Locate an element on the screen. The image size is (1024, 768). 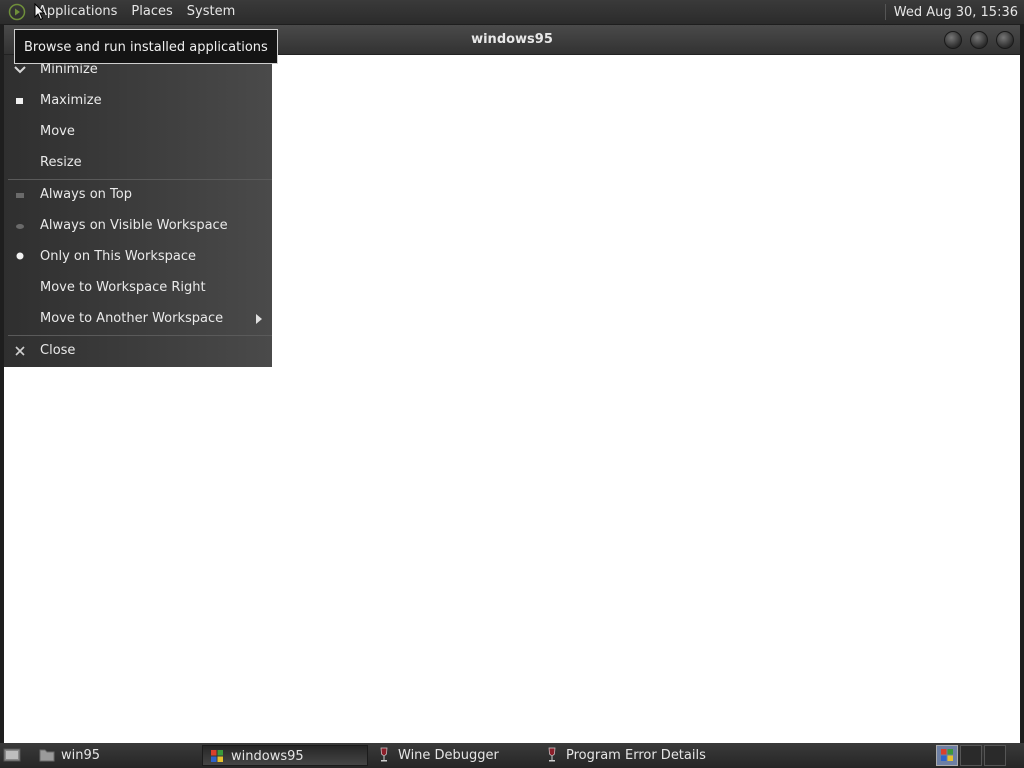
panel-separator is located at coordinates (885, 12).